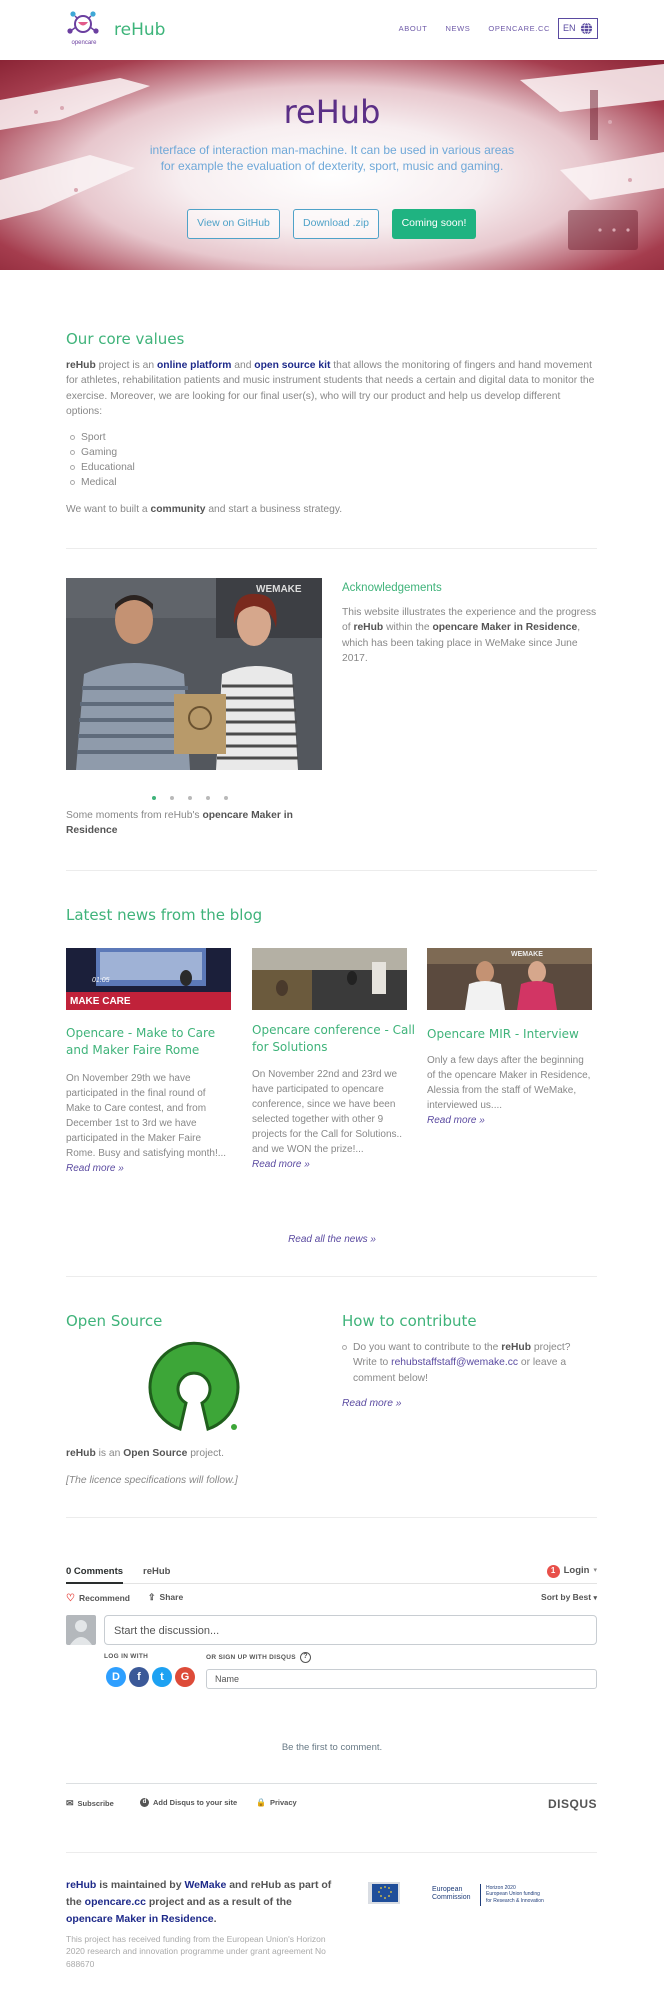 The width and height of the screenshot is (664, 2000). I want to click on post-1-image: MAKE CARE 01:05, so click(148, 979).